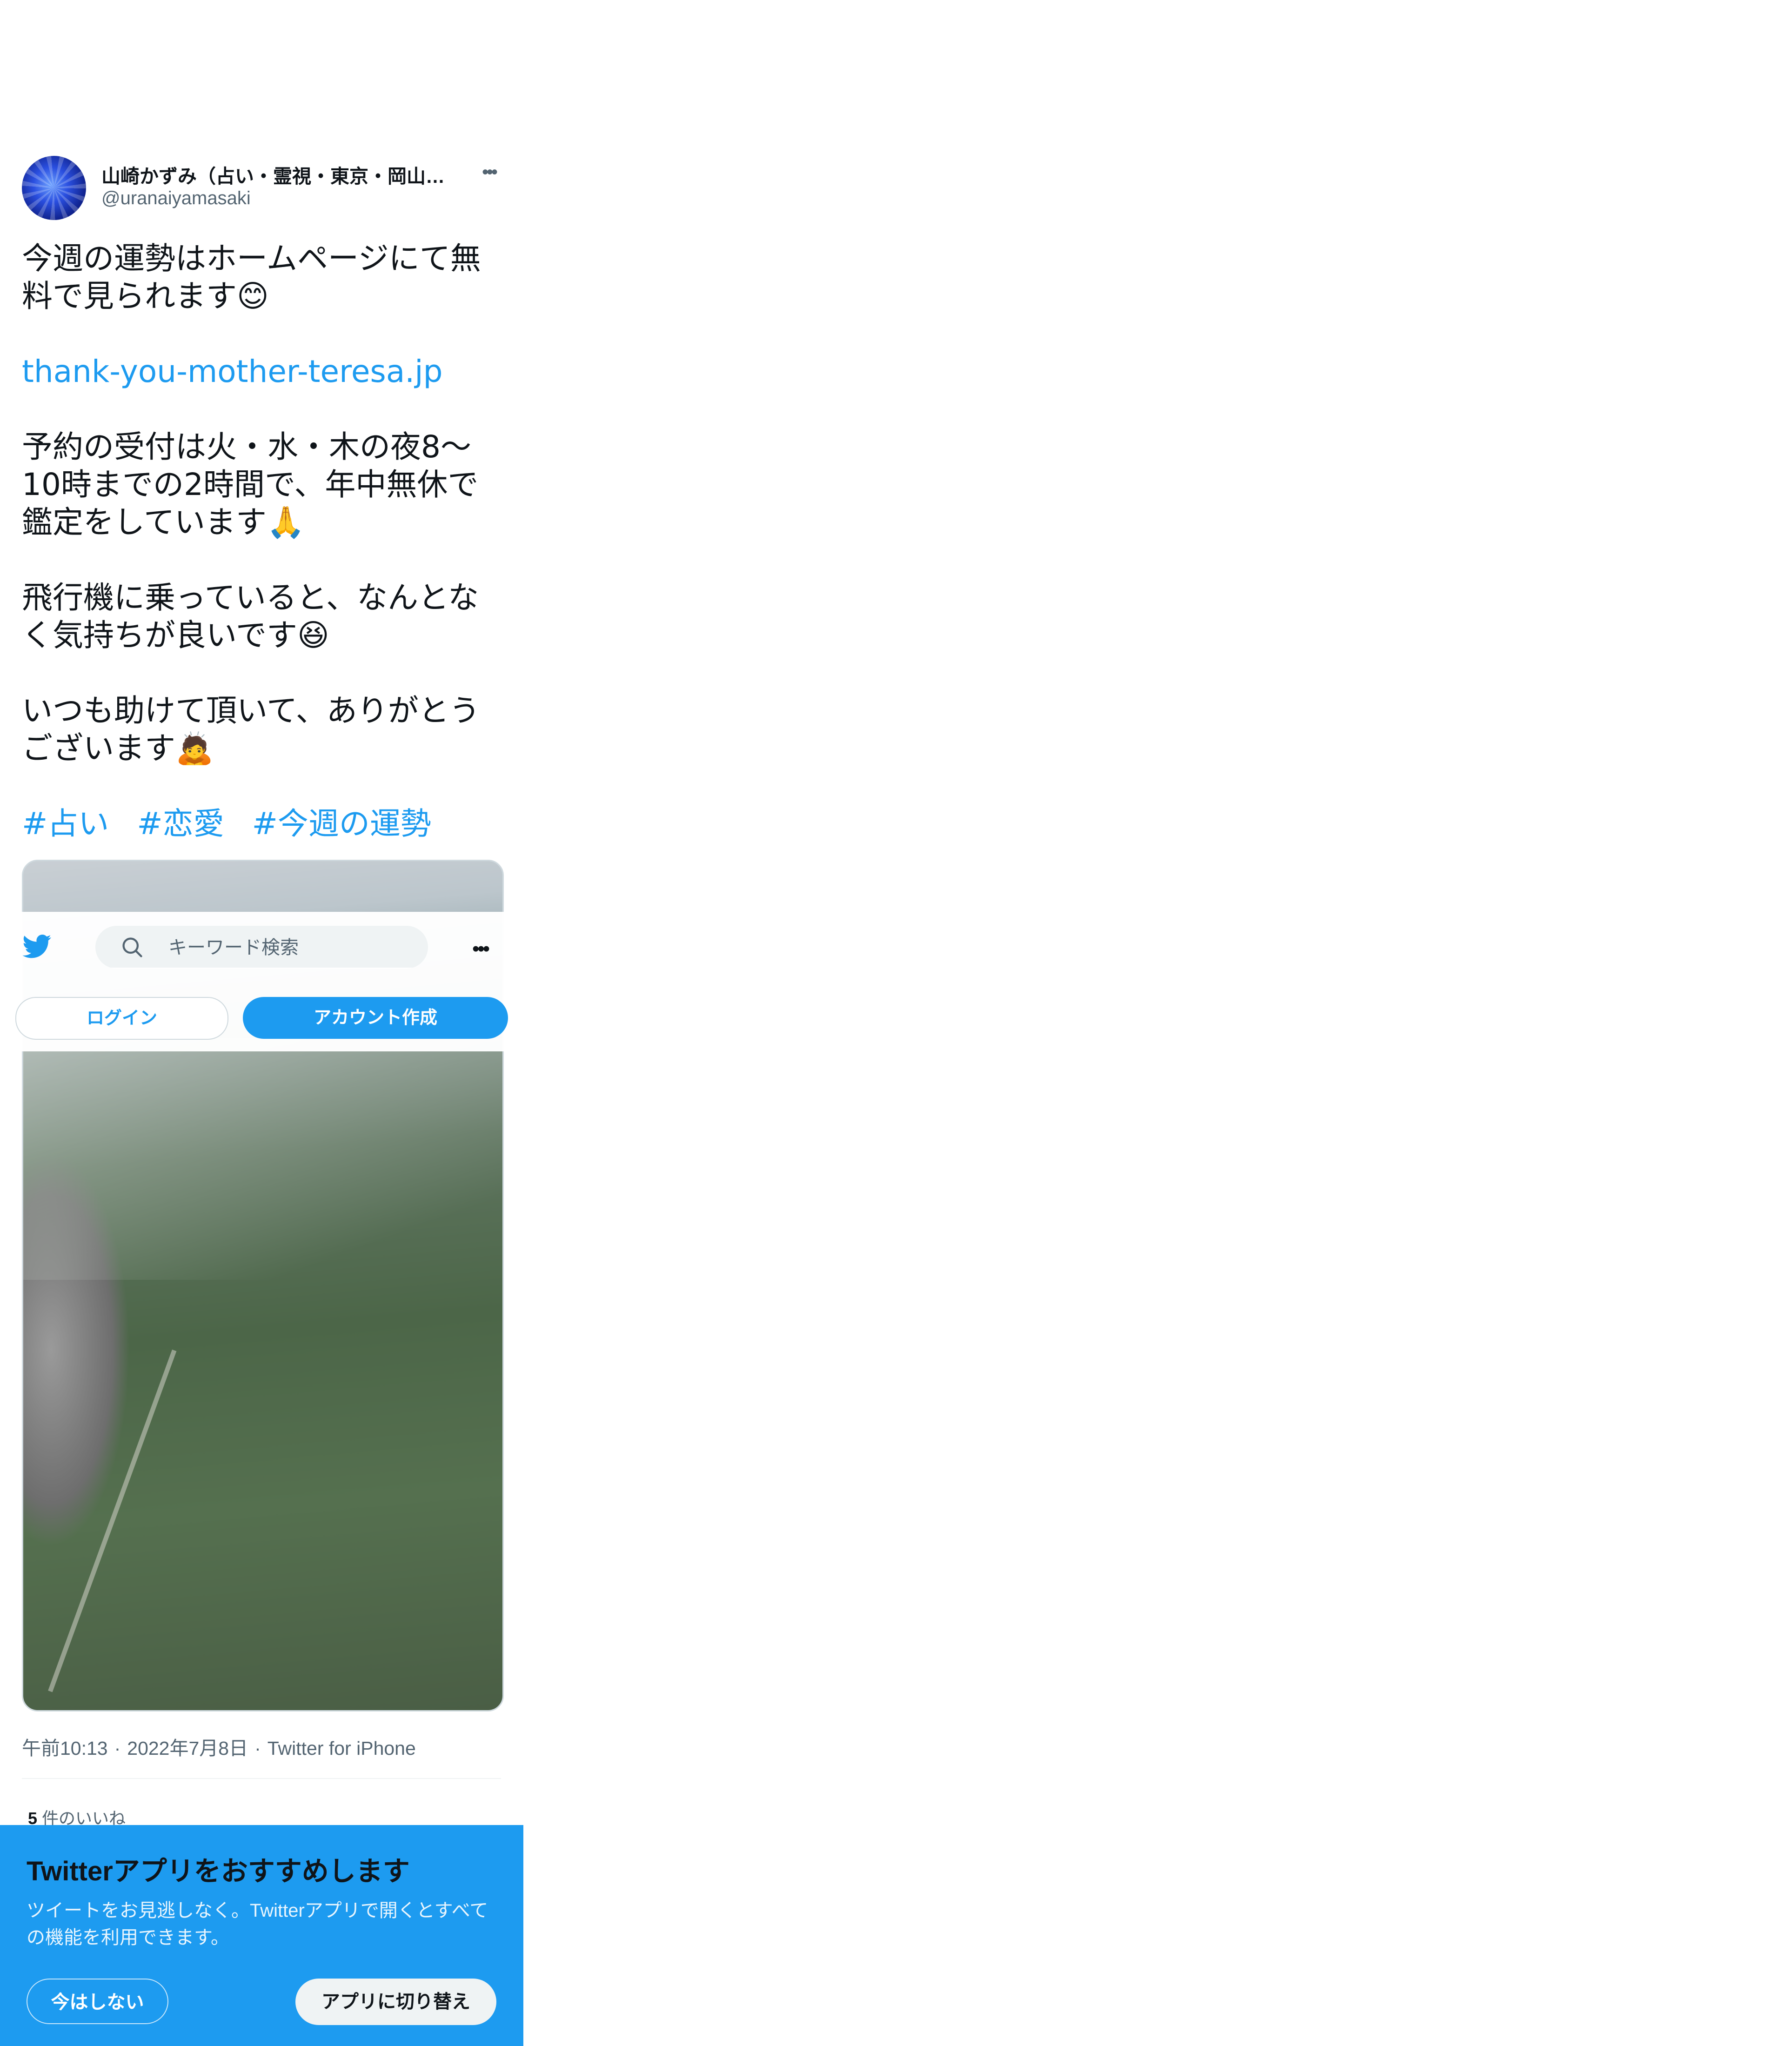 Image resolution: width=1792 pixels, height=2046 pixels. What do you see at coordinates (37, 946) in the screenshot?
I see `twitter-bird-icon` at bounding box center [37, 946].